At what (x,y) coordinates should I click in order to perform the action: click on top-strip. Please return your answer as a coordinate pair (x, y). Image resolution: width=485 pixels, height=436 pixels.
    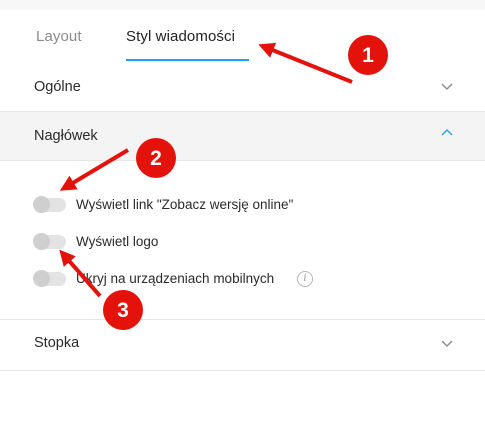
    Looking at the image, I should click on (242, 5).